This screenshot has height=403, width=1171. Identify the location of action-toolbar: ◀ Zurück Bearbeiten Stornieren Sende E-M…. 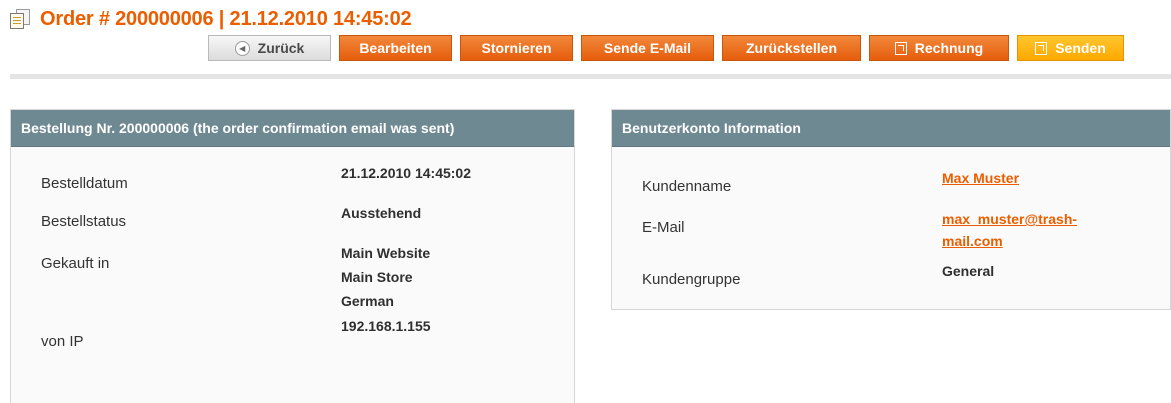
(666, 48).